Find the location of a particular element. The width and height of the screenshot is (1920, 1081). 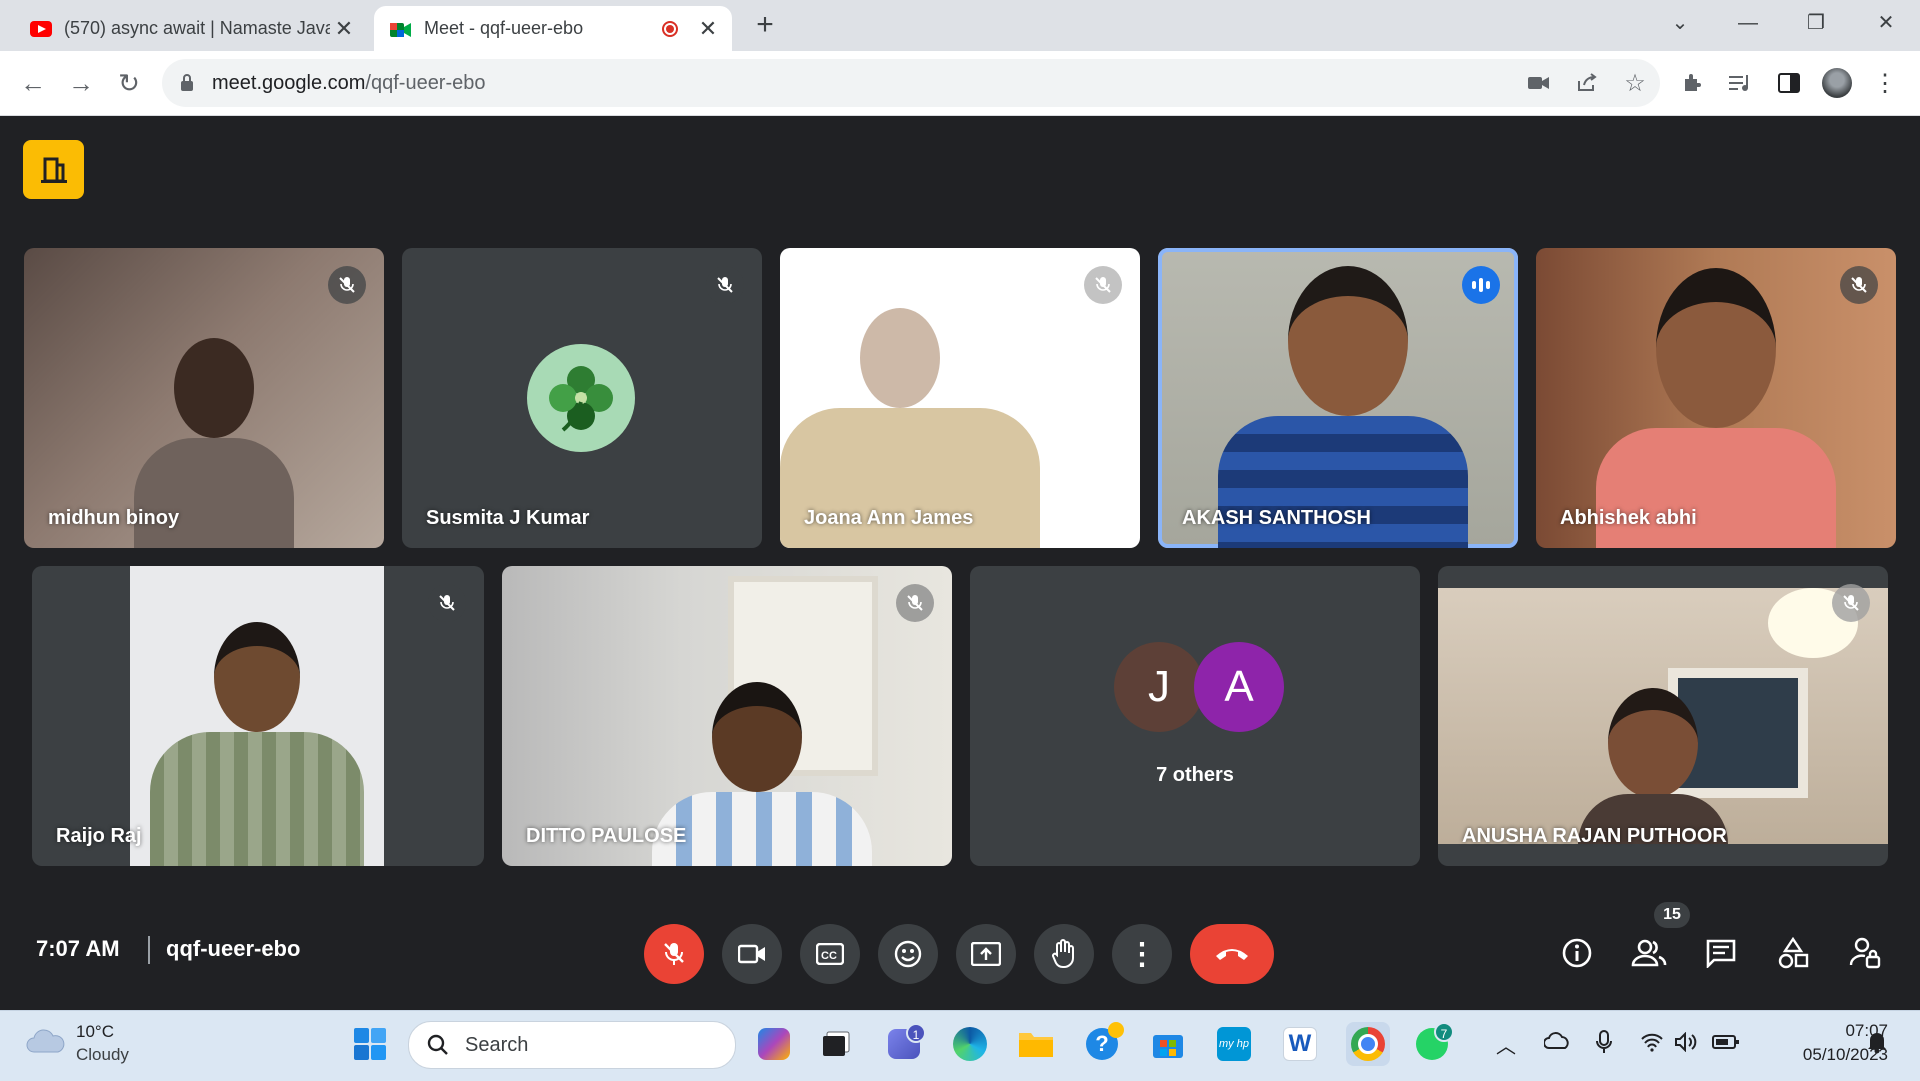

browser-toolbar: ← → ↻ meet.google.com/qqf-ueer-ebo ☆ ⋮ is located at coordinates (960, 83).